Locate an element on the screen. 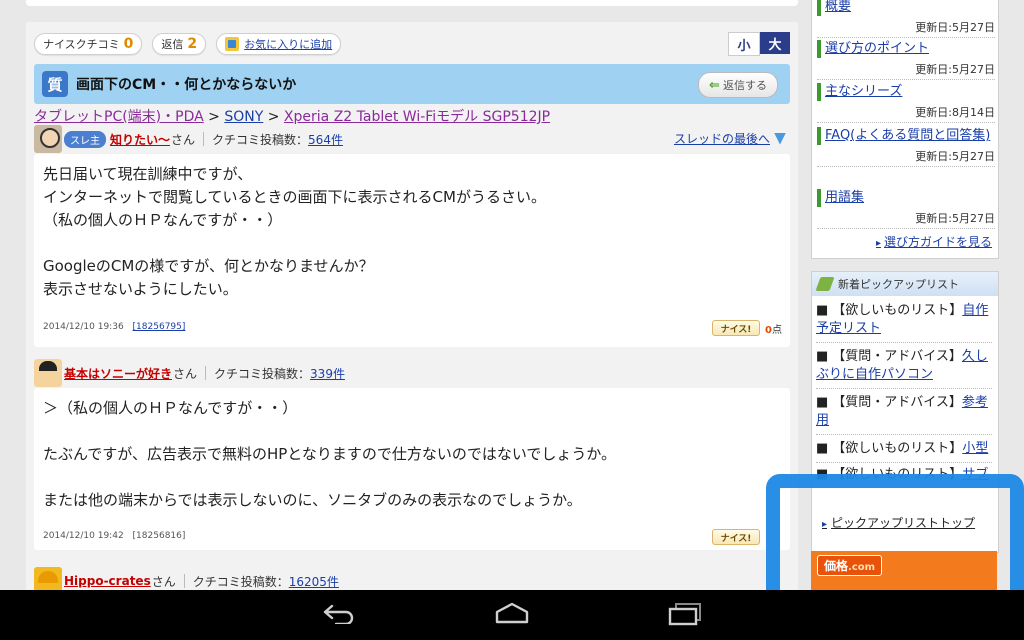 The height and width of the screenshot is (640, 1024). post-author-row: 基本はソニーが好き さん クチコミ投稿数： 339件 is located at coordinates (412, 373).